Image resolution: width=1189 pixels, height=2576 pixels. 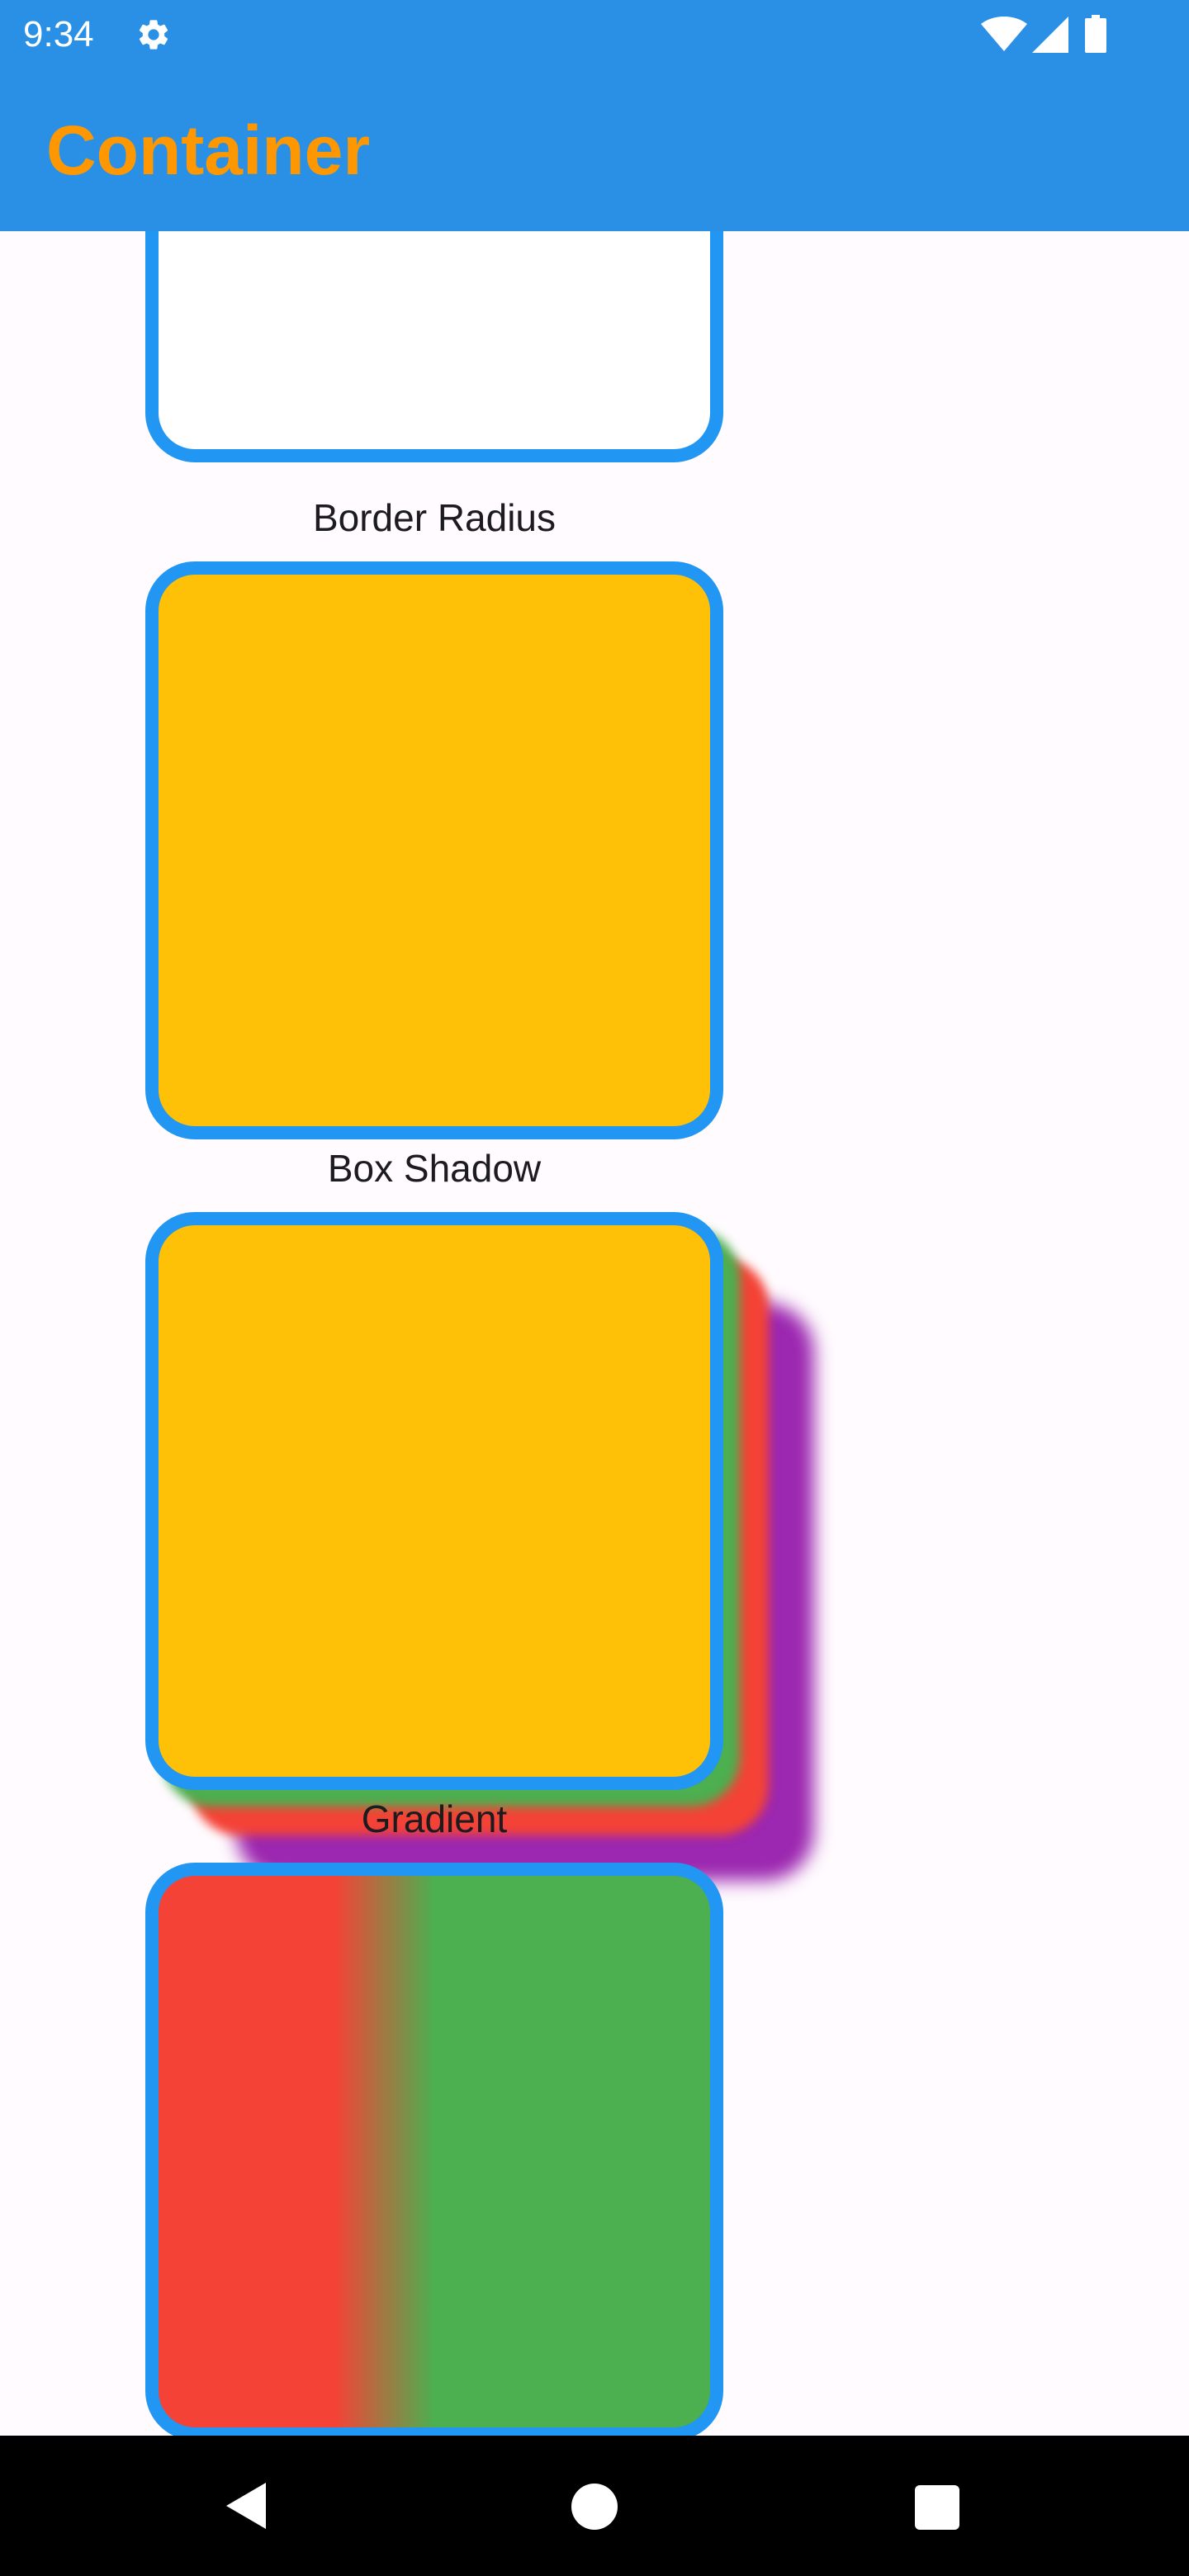 I want to click on container-box-border-radius, so click(x=434, y=850).